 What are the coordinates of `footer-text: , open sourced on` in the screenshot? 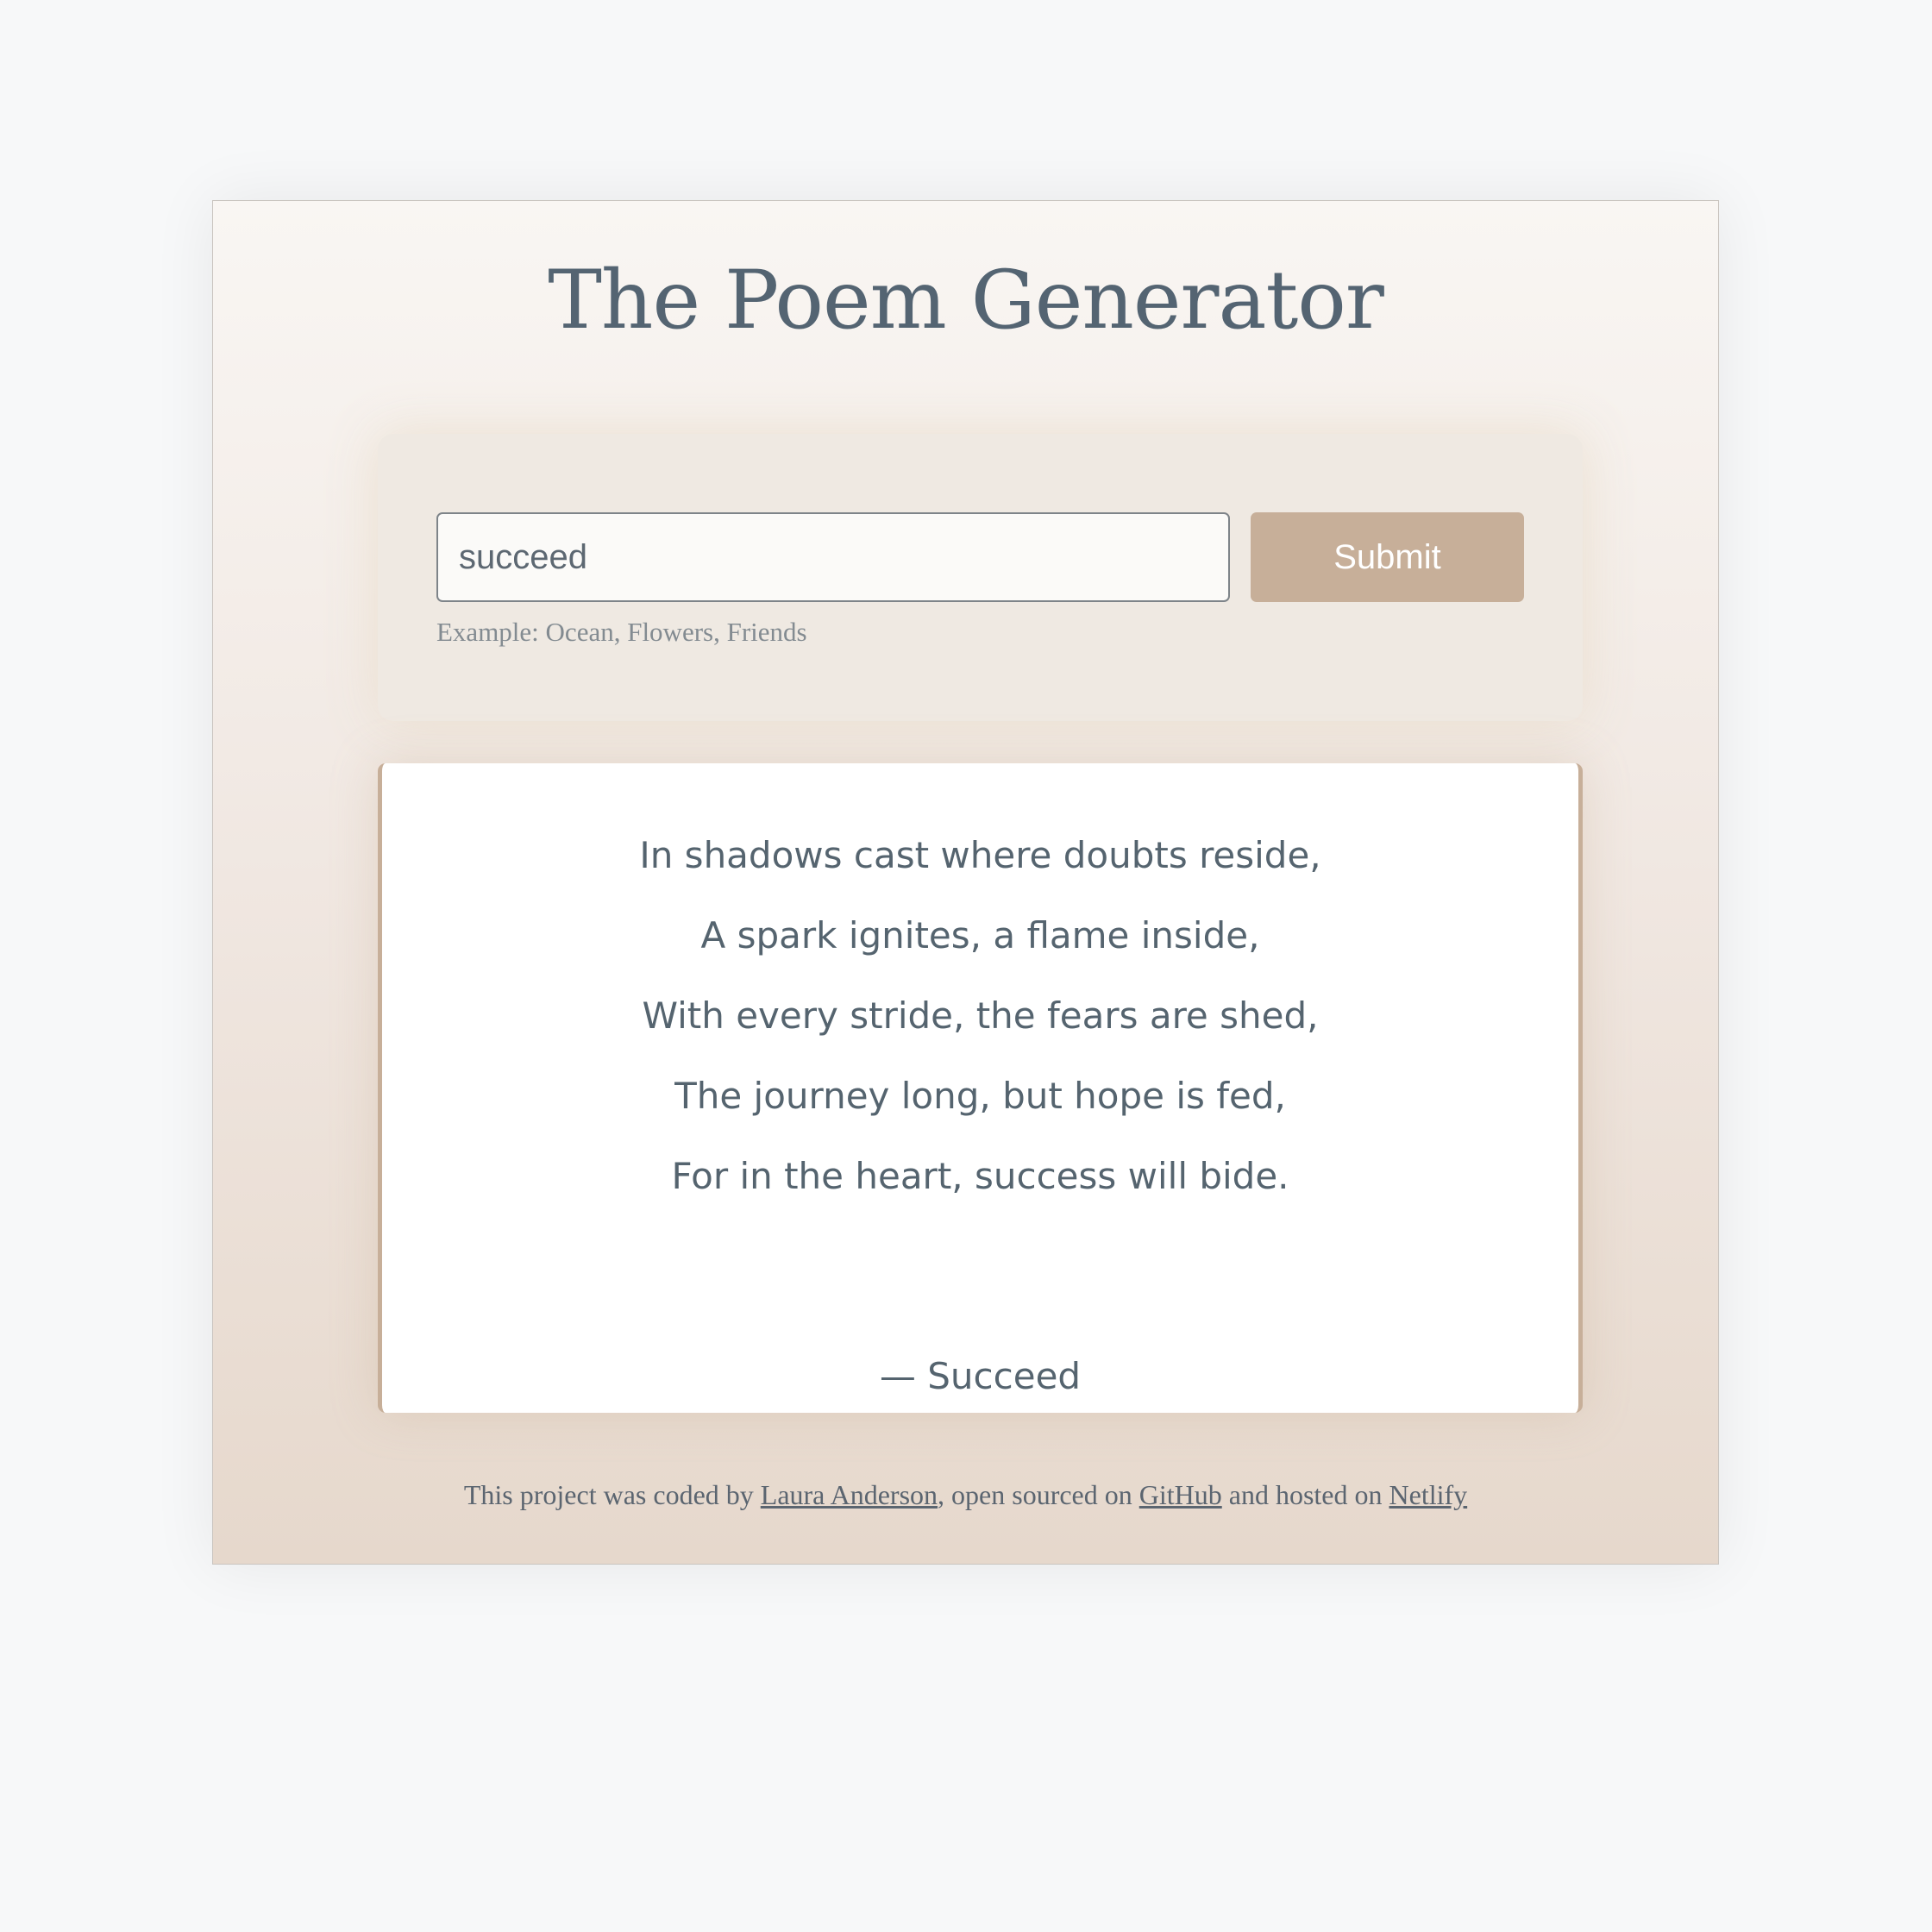 It's located at (1038, 1494).